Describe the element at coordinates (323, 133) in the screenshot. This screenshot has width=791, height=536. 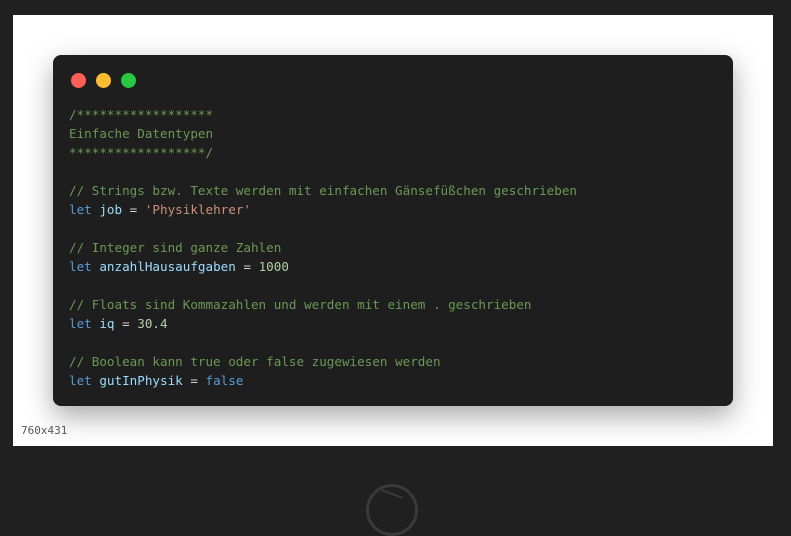
I see `code-line: Einfache Datentypen` at that location.